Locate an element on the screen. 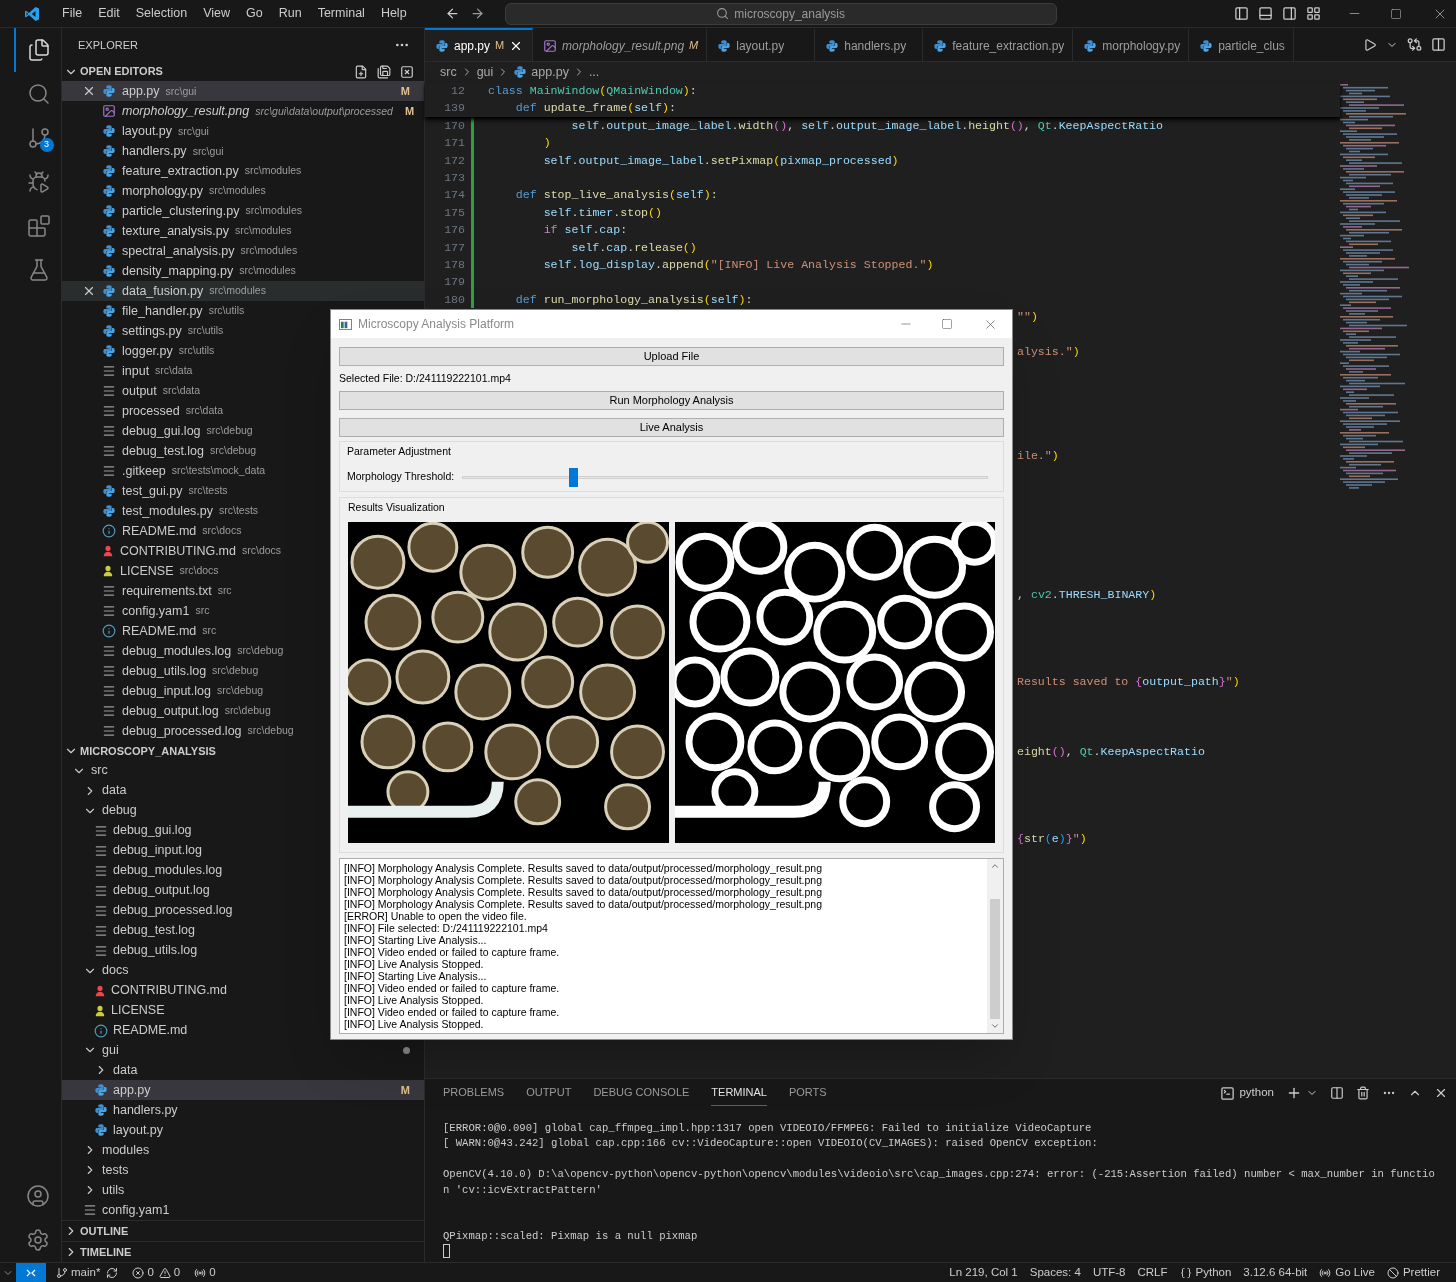  panel-left-icon is located at coordinates (1241, 13).